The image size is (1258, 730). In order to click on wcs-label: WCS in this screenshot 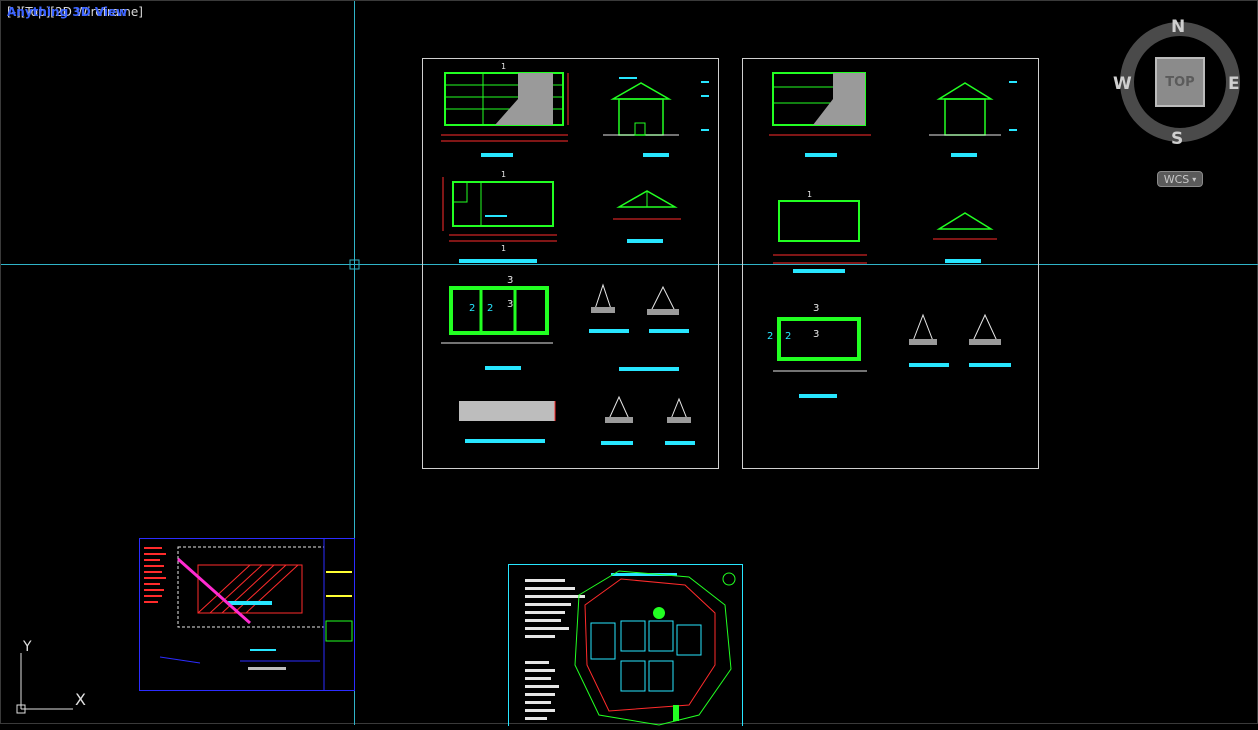, I will do `click(1176, 179)`.